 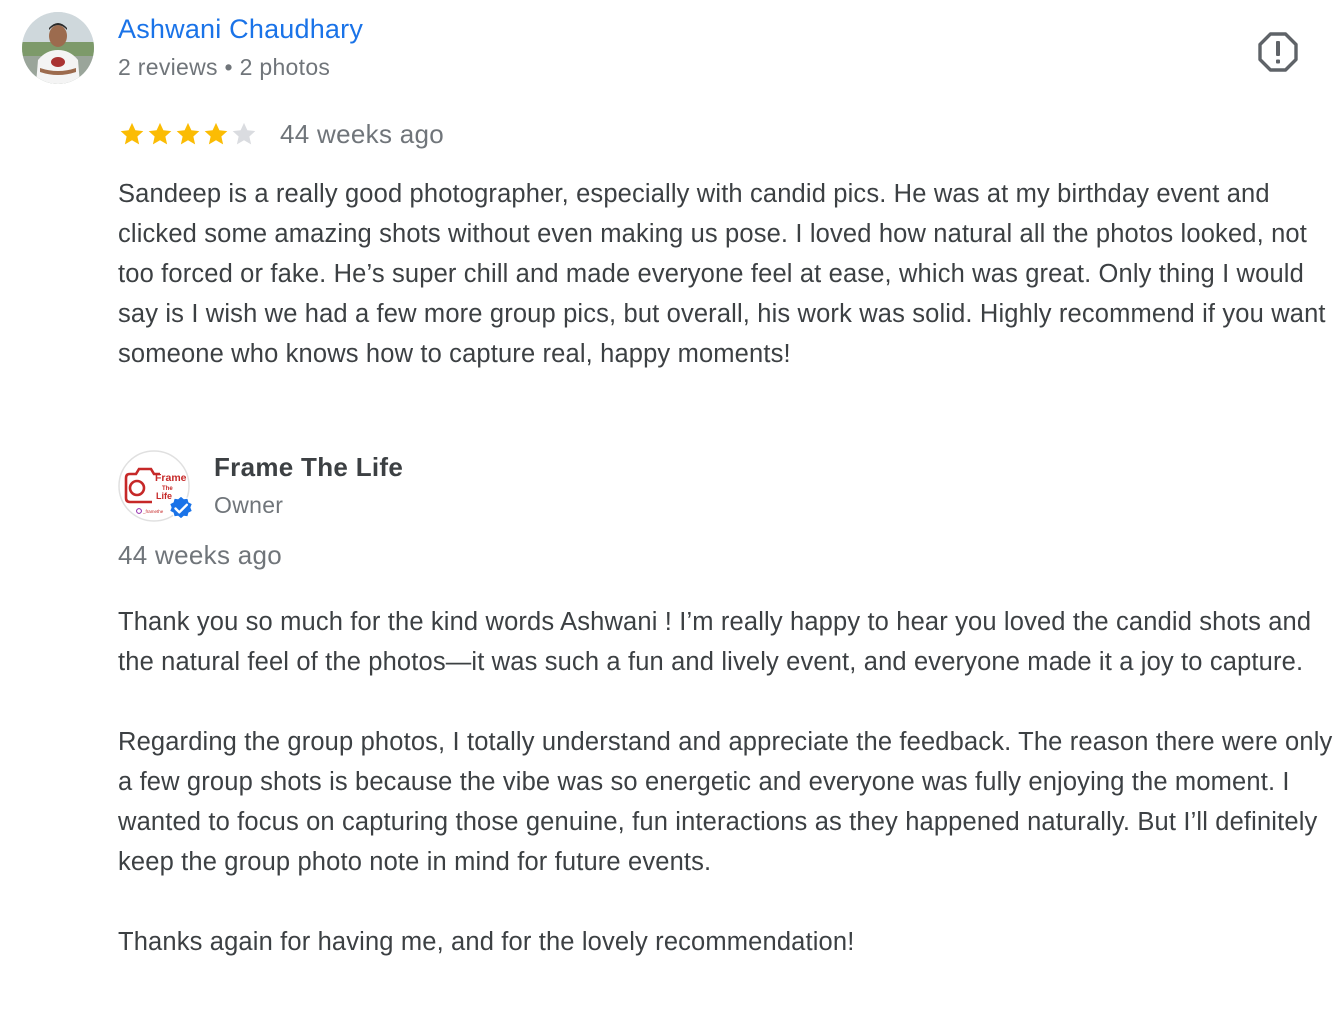 I want to click on reviewer-meta: 2 reviews • 2 photos, so click(x=224, y=67).